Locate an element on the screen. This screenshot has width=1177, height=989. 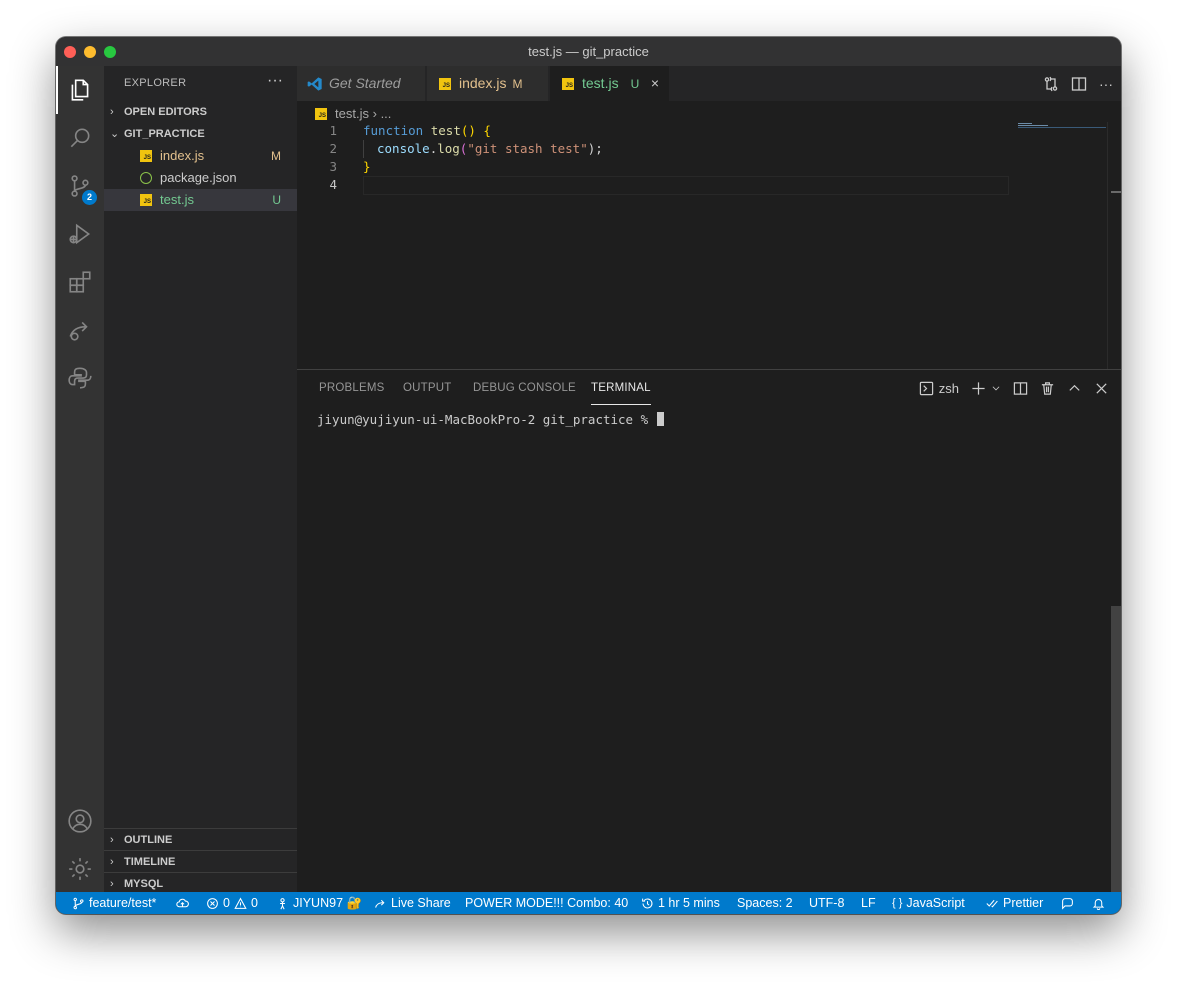
source-control-icon: 2 is located at coordinates (80, 186).